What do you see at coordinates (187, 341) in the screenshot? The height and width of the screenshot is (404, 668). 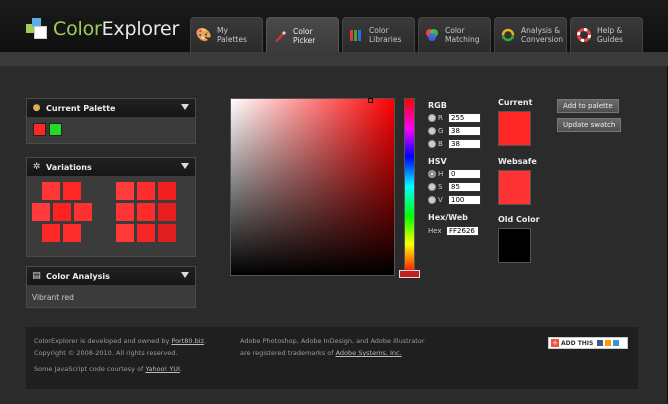 I see `port80-link: Port80.biz` at bounding box center [187, 341].